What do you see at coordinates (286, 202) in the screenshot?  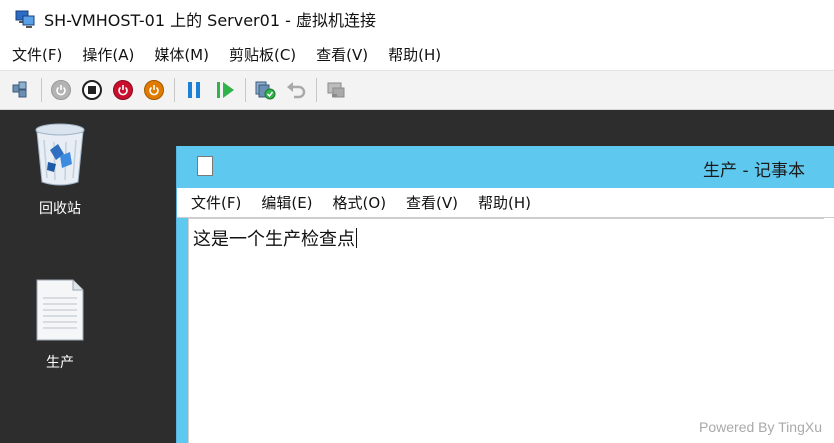 I see `notepad-menu-edit: 编辑(E)` at bounding box center [286, 202].